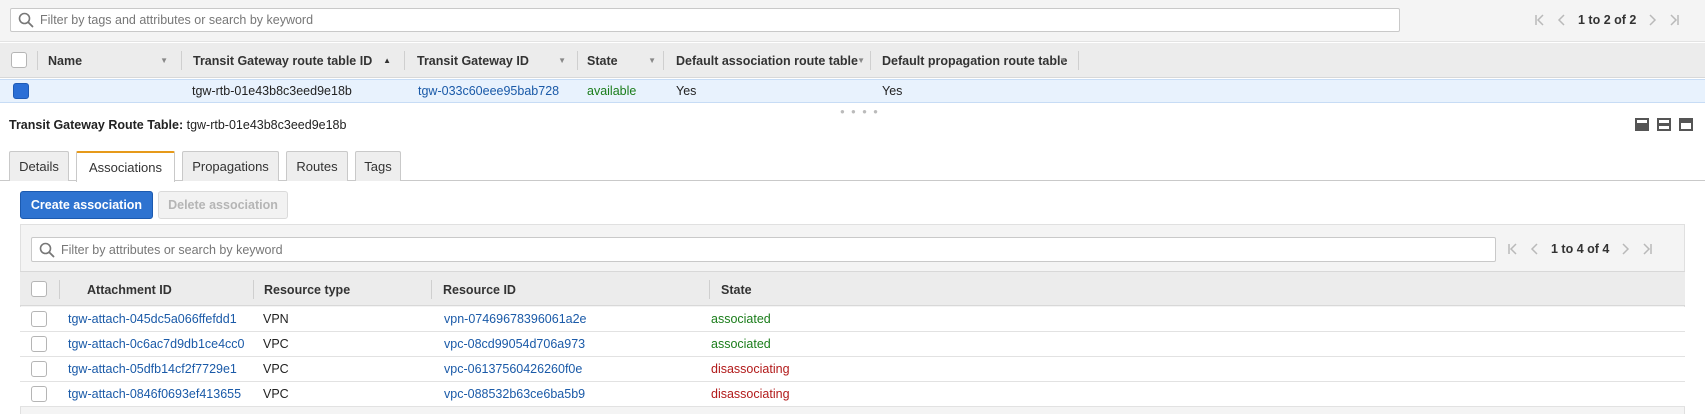 The image size is (1705, 414). I want to click on transit-gateway-id-link: tgw-033c60eee95bab728, so click(488, 91).